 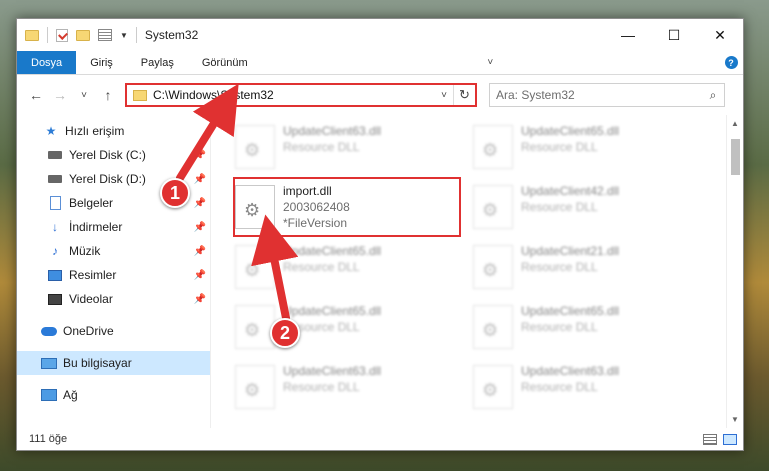 What do you see at coordinates (55, 203) in the screenshot?
I see `document-icon` at bounding box center [55, 203].